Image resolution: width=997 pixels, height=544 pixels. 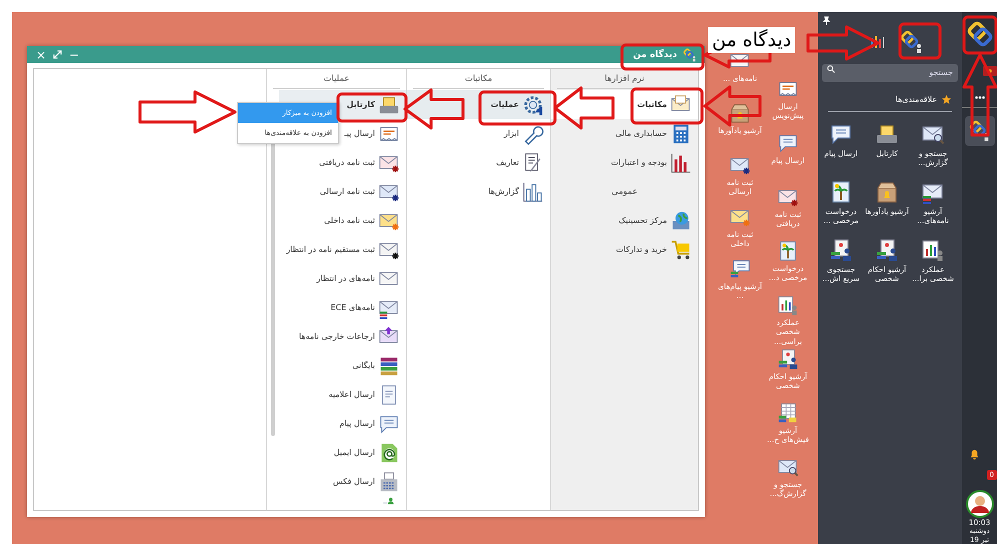 I want to click on window-title: دیدگاه من, so click(x=655, y=55).